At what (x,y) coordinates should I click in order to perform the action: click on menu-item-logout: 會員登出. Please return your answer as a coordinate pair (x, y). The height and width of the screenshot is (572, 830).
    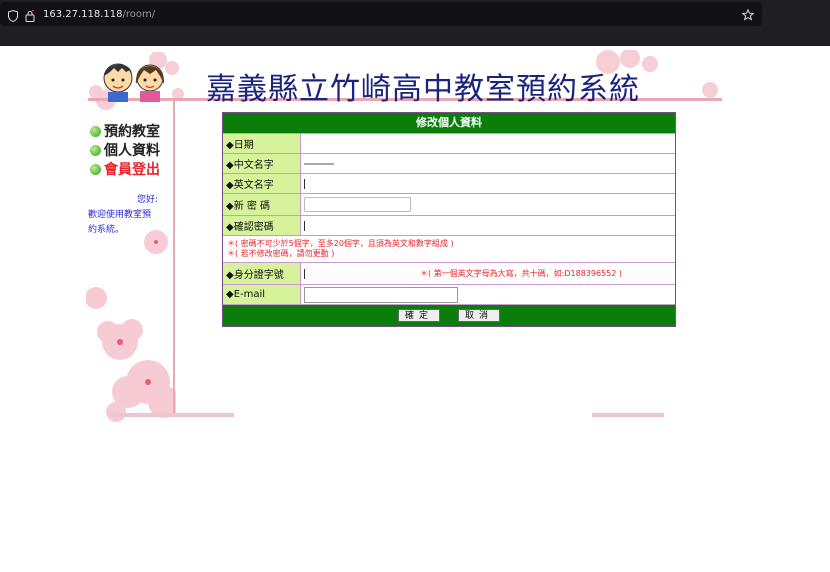
    Looking at the image, I should click on (125, 169).